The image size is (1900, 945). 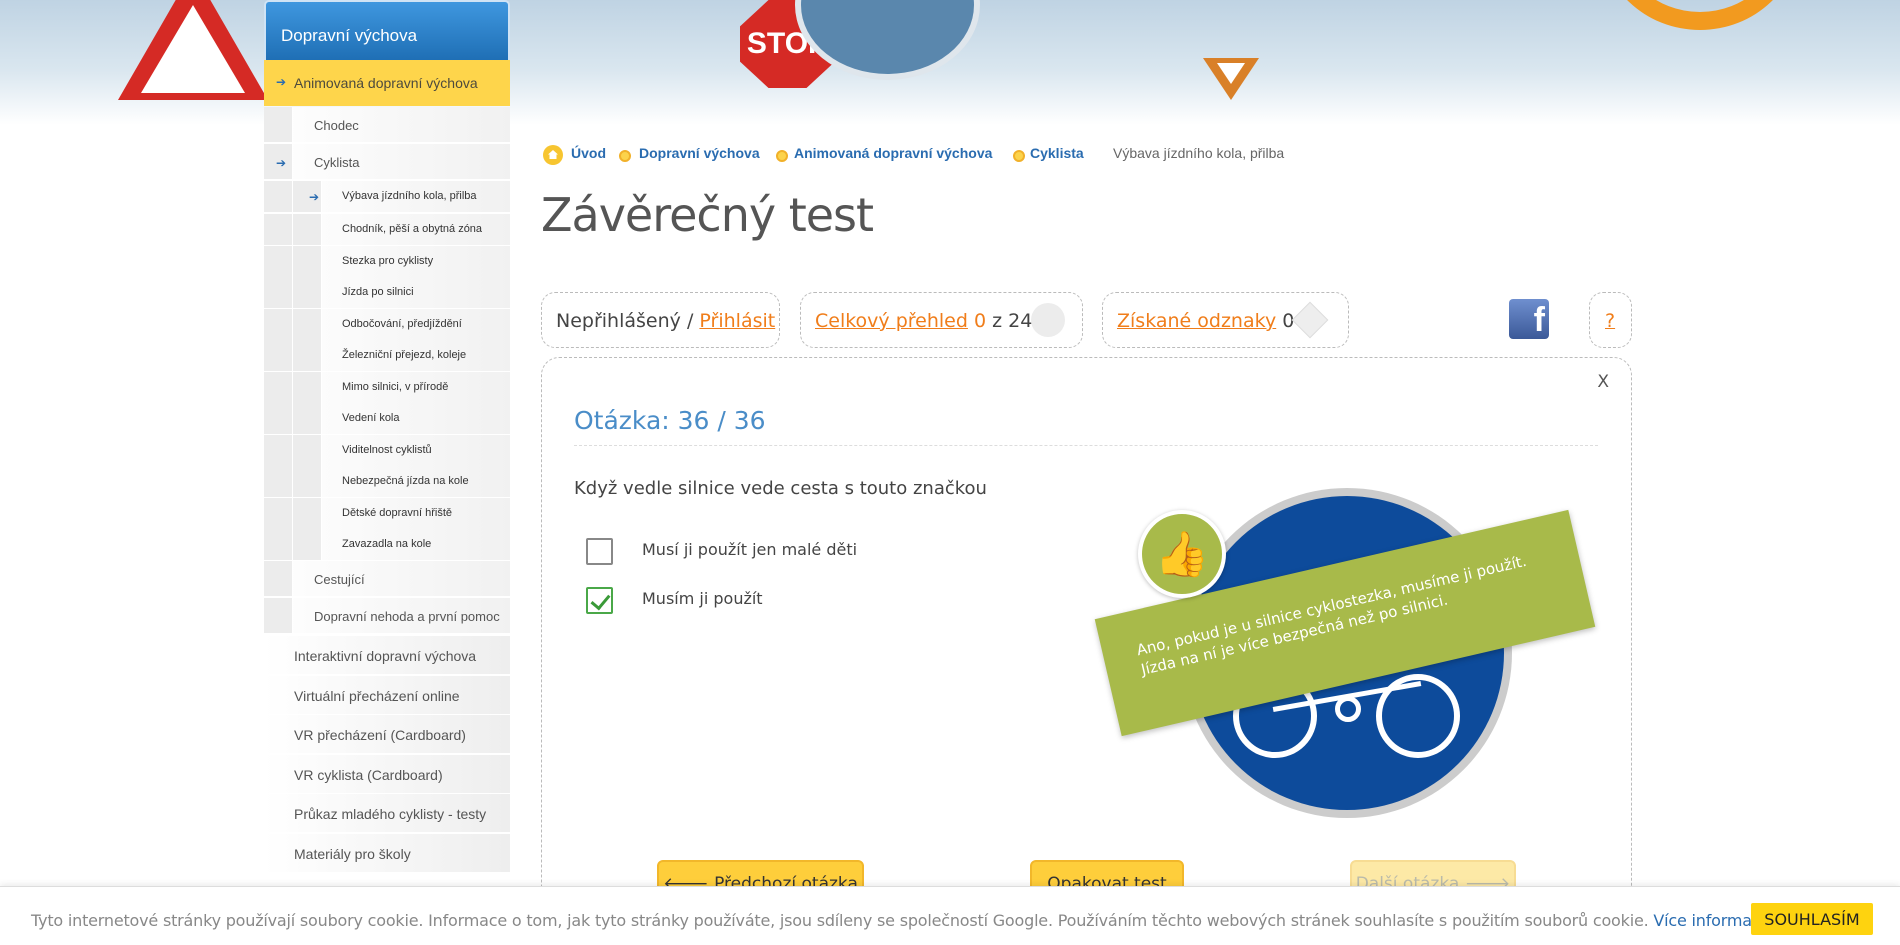 I want to click on sidebar-item-vr-prechazeni: VR přecházení (Cardboard), so click(x=387, y=734).